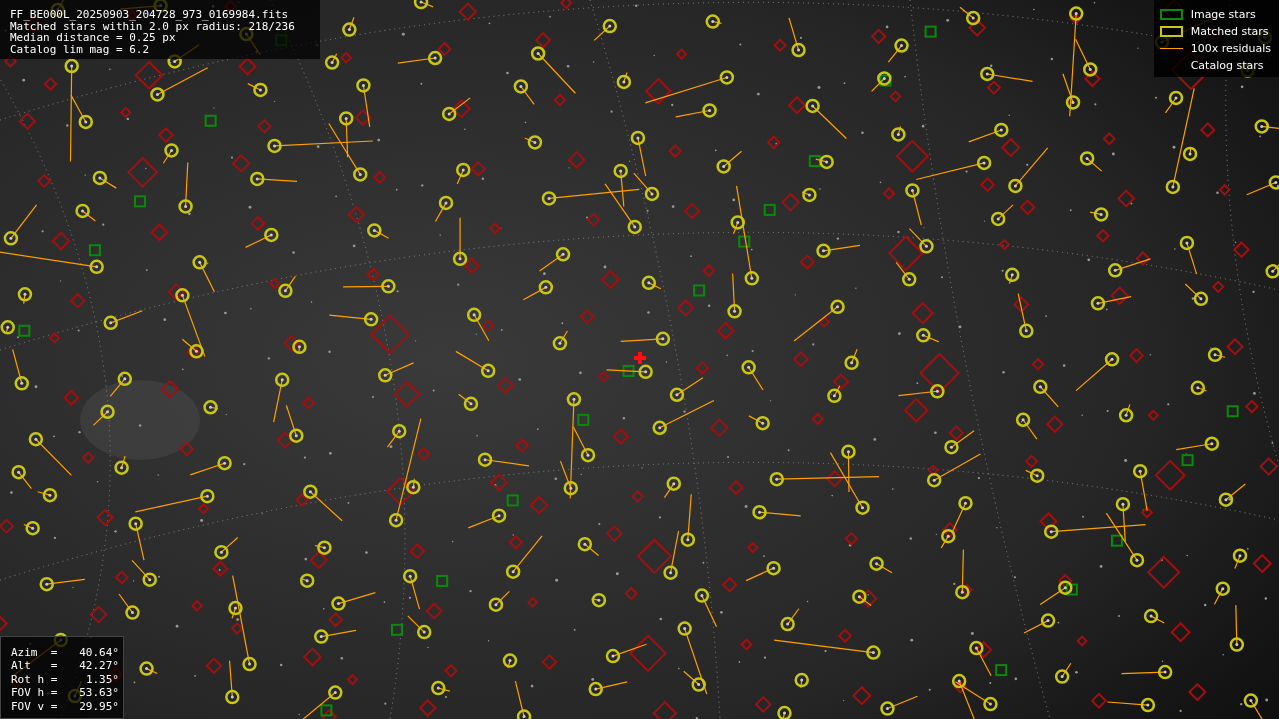 This screenshot has width=1279, height=719. I want to click on legend-label: 100x residuals, so click(1230, 48).